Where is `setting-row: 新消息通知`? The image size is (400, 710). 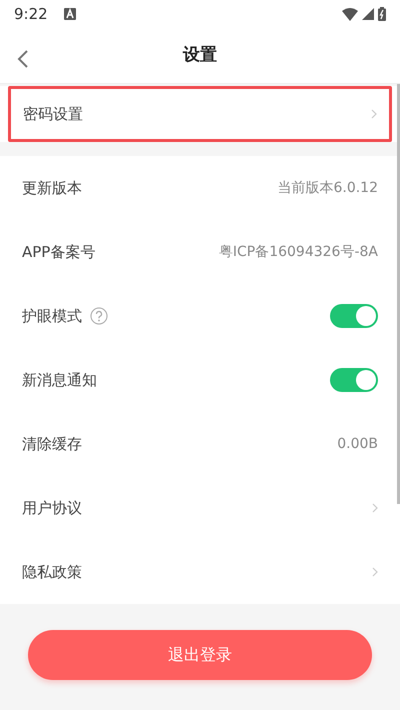 setting-row: 新消息通知 is located at coordinates (200, 380).